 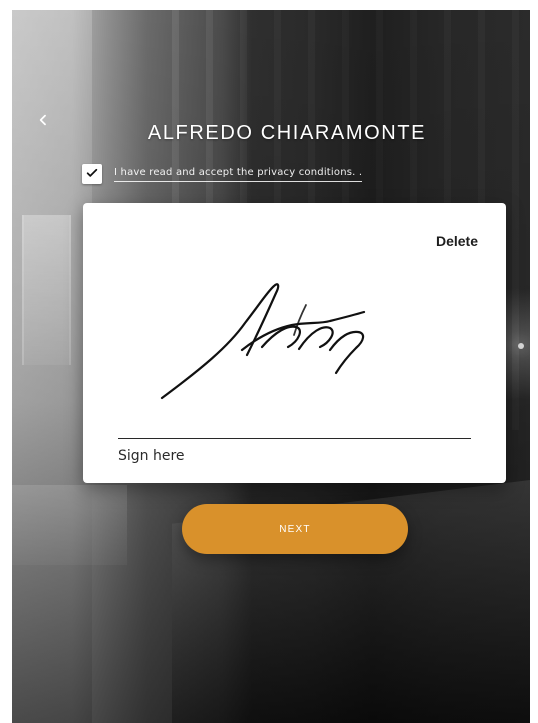 I want to click on back-button, so click(x=43, y=121).